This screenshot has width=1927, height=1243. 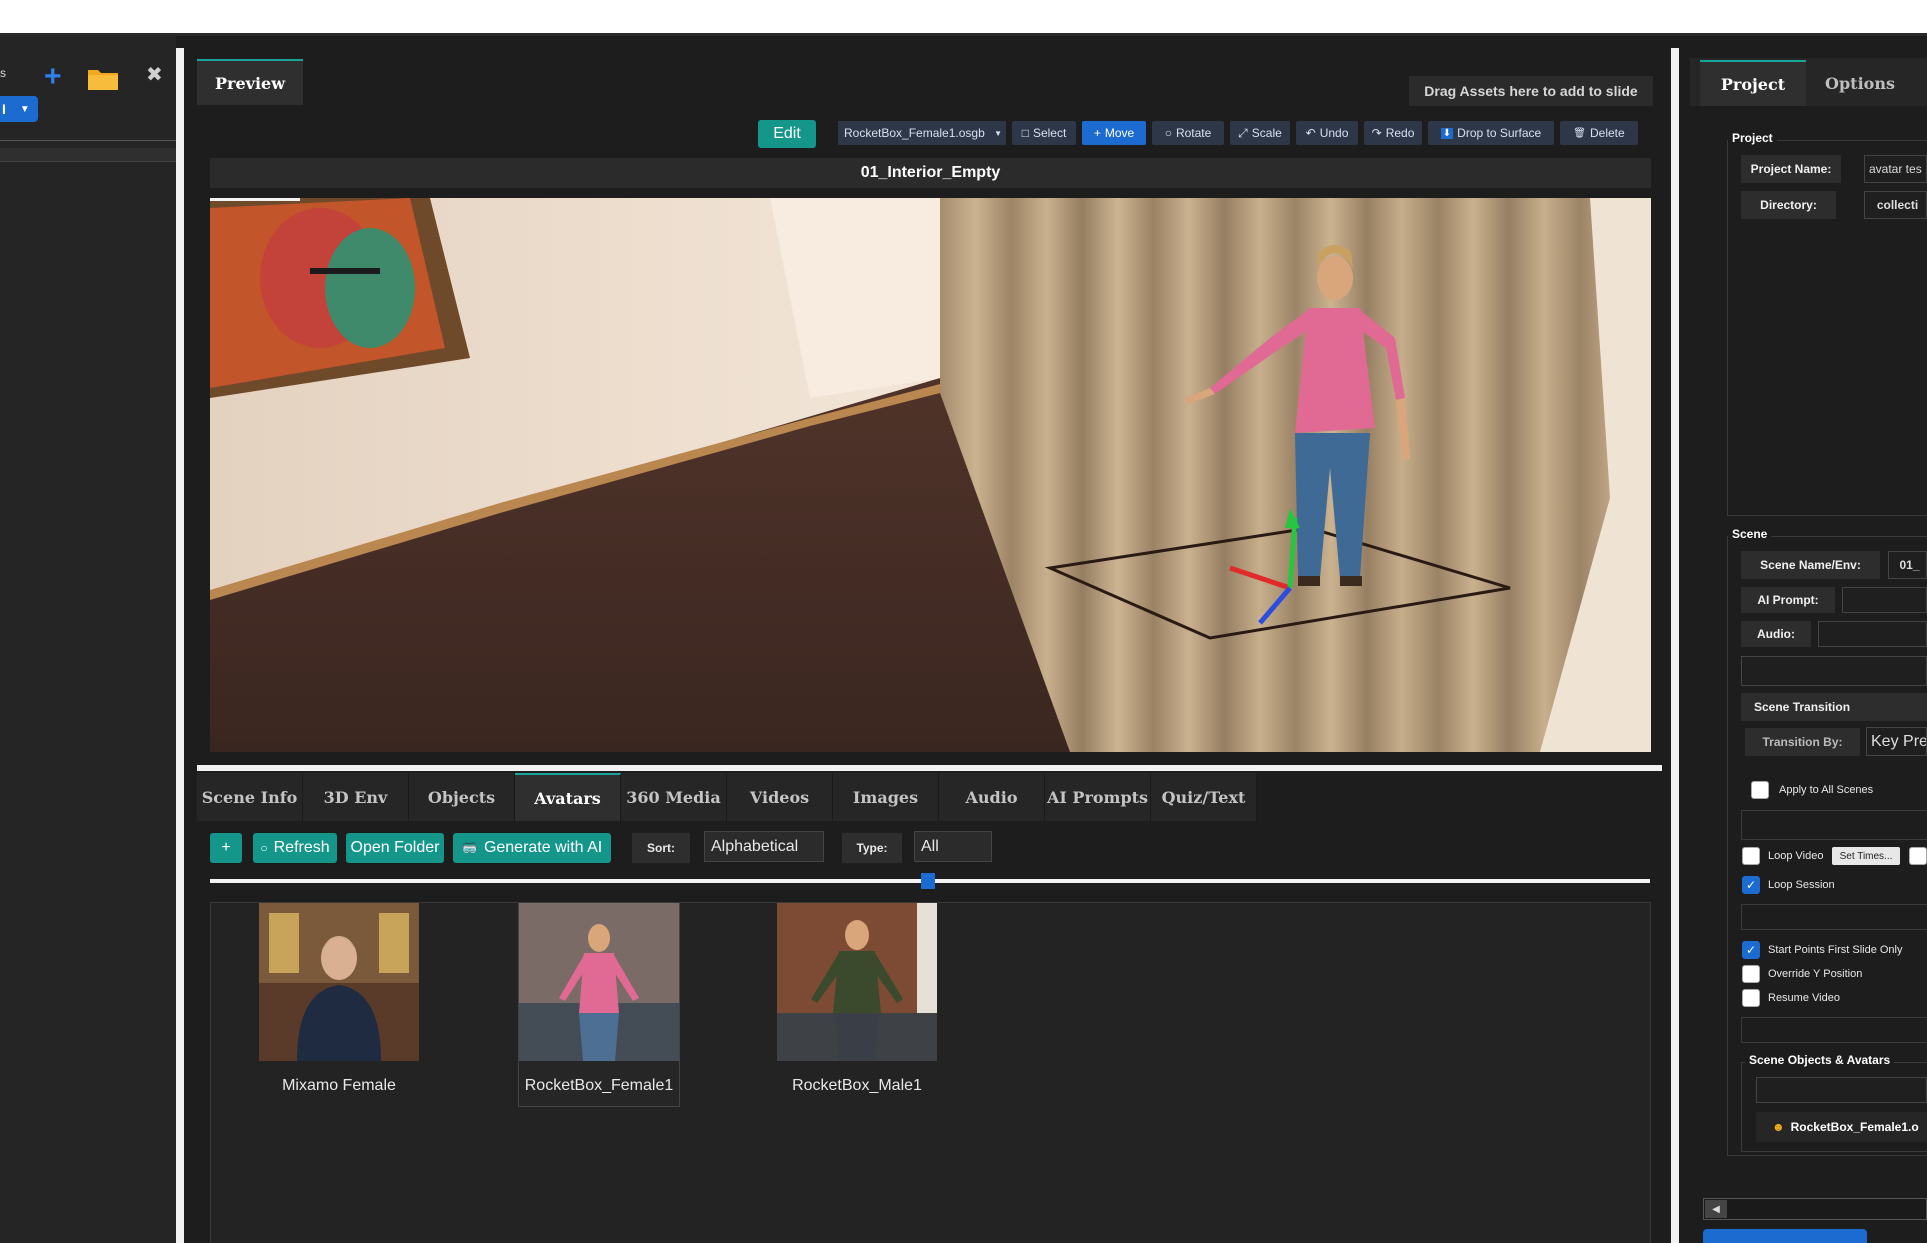 I want to click on folder-icon, so click(x=103, y=78).